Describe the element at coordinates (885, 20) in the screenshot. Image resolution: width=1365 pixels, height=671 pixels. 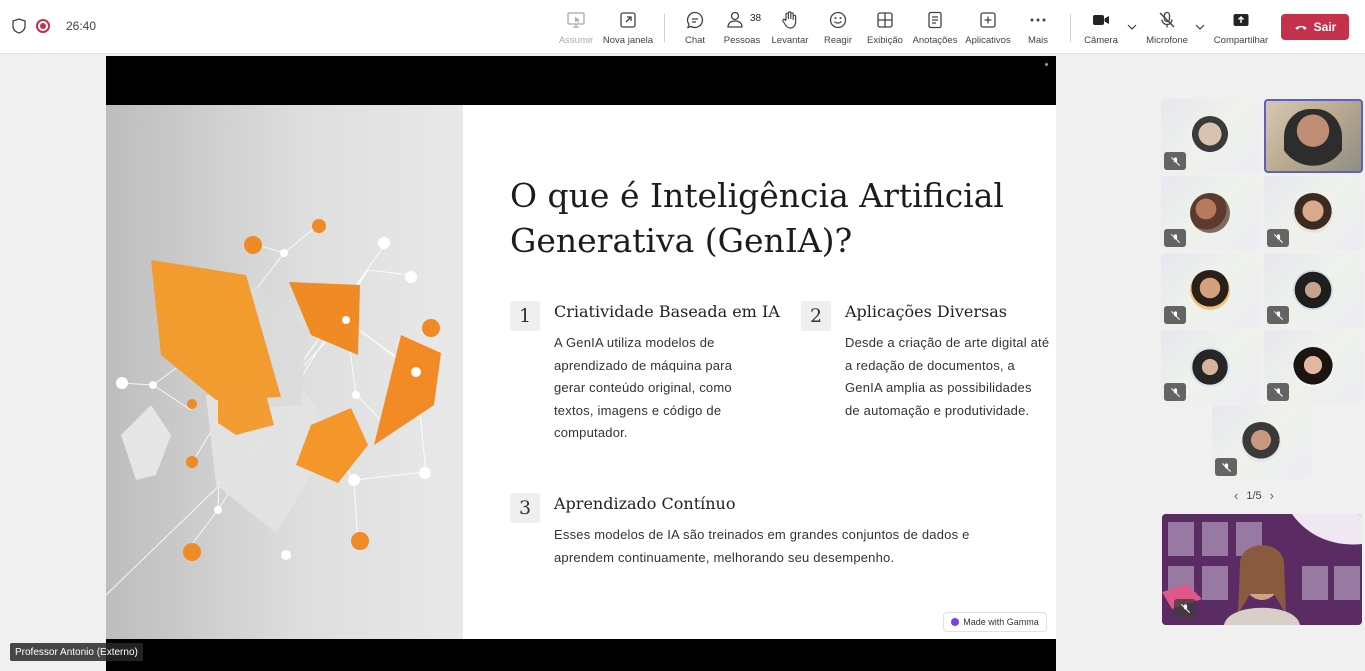
I see `grid-view-icon` at that location.